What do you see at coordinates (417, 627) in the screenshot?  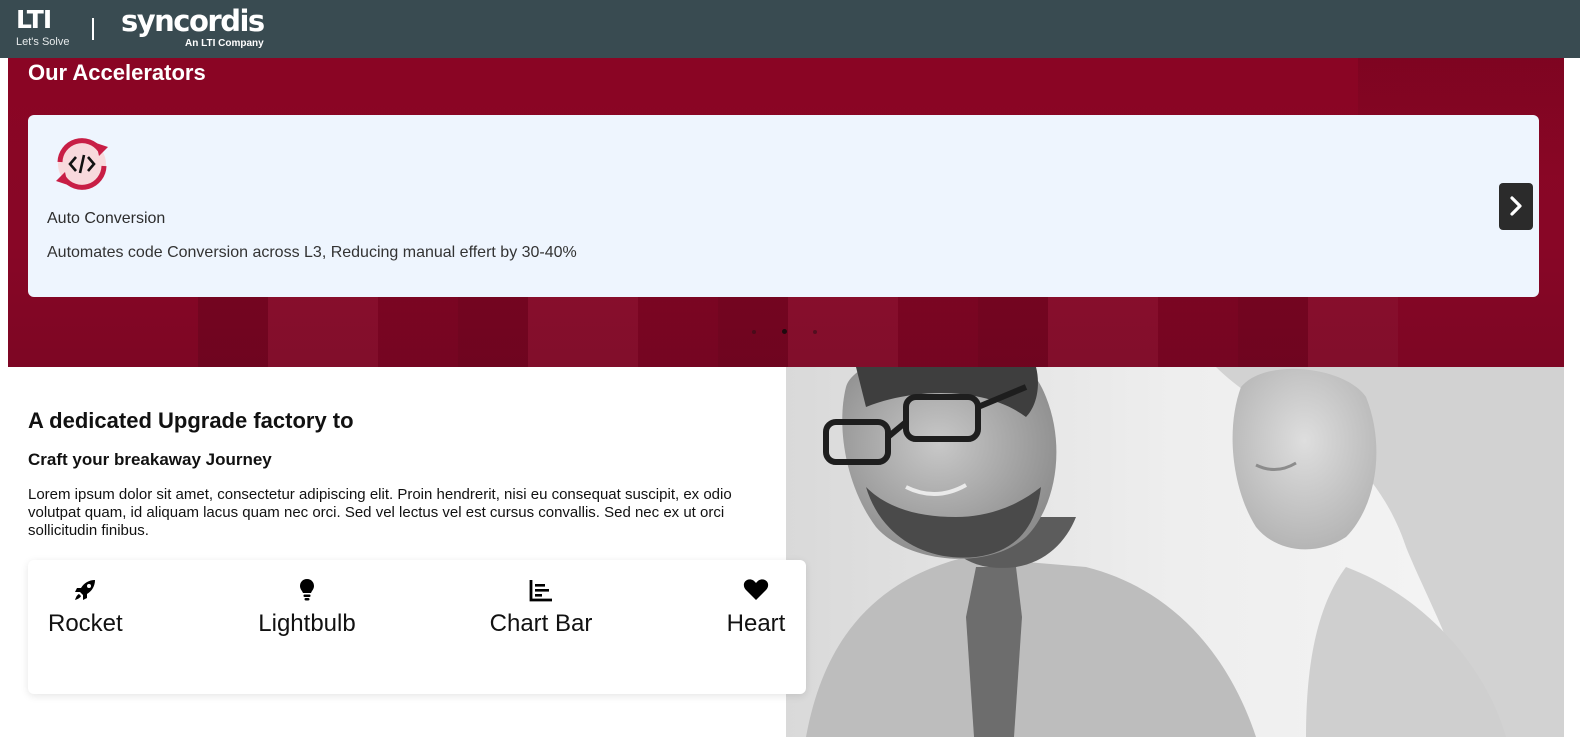 I see `features-card: Rocket Lightbulb Chart Bar Heart` at bounding box center [417, 627].